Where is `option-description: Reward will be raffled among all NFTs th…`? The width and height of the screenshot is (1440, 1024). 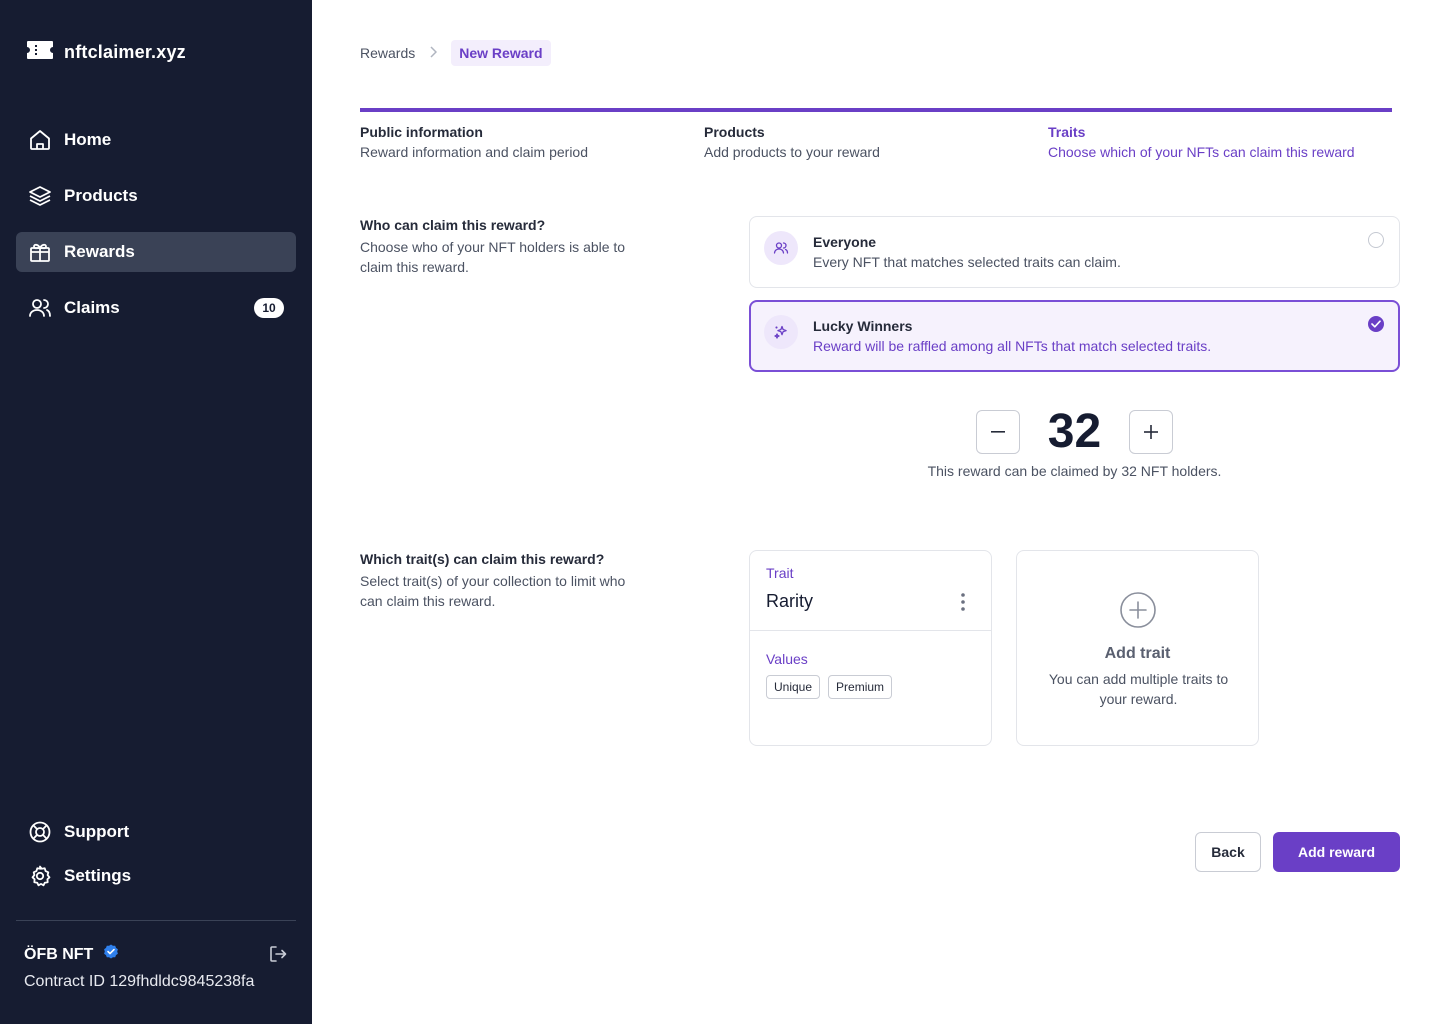 option-description: Reward will be raffled among all NFTs th… is located at coordinates (1012, 346).